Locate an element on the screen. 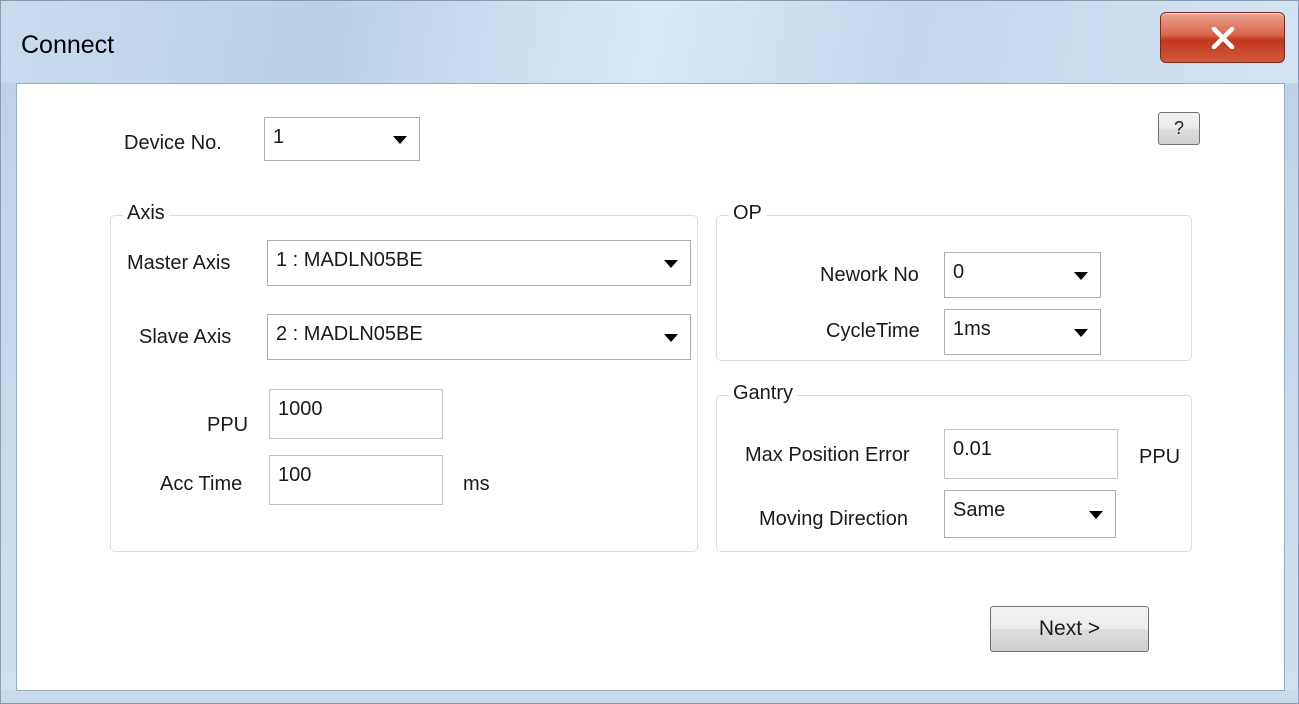  max-position-error-value: 0.01 is located at coordinates (972, 449).